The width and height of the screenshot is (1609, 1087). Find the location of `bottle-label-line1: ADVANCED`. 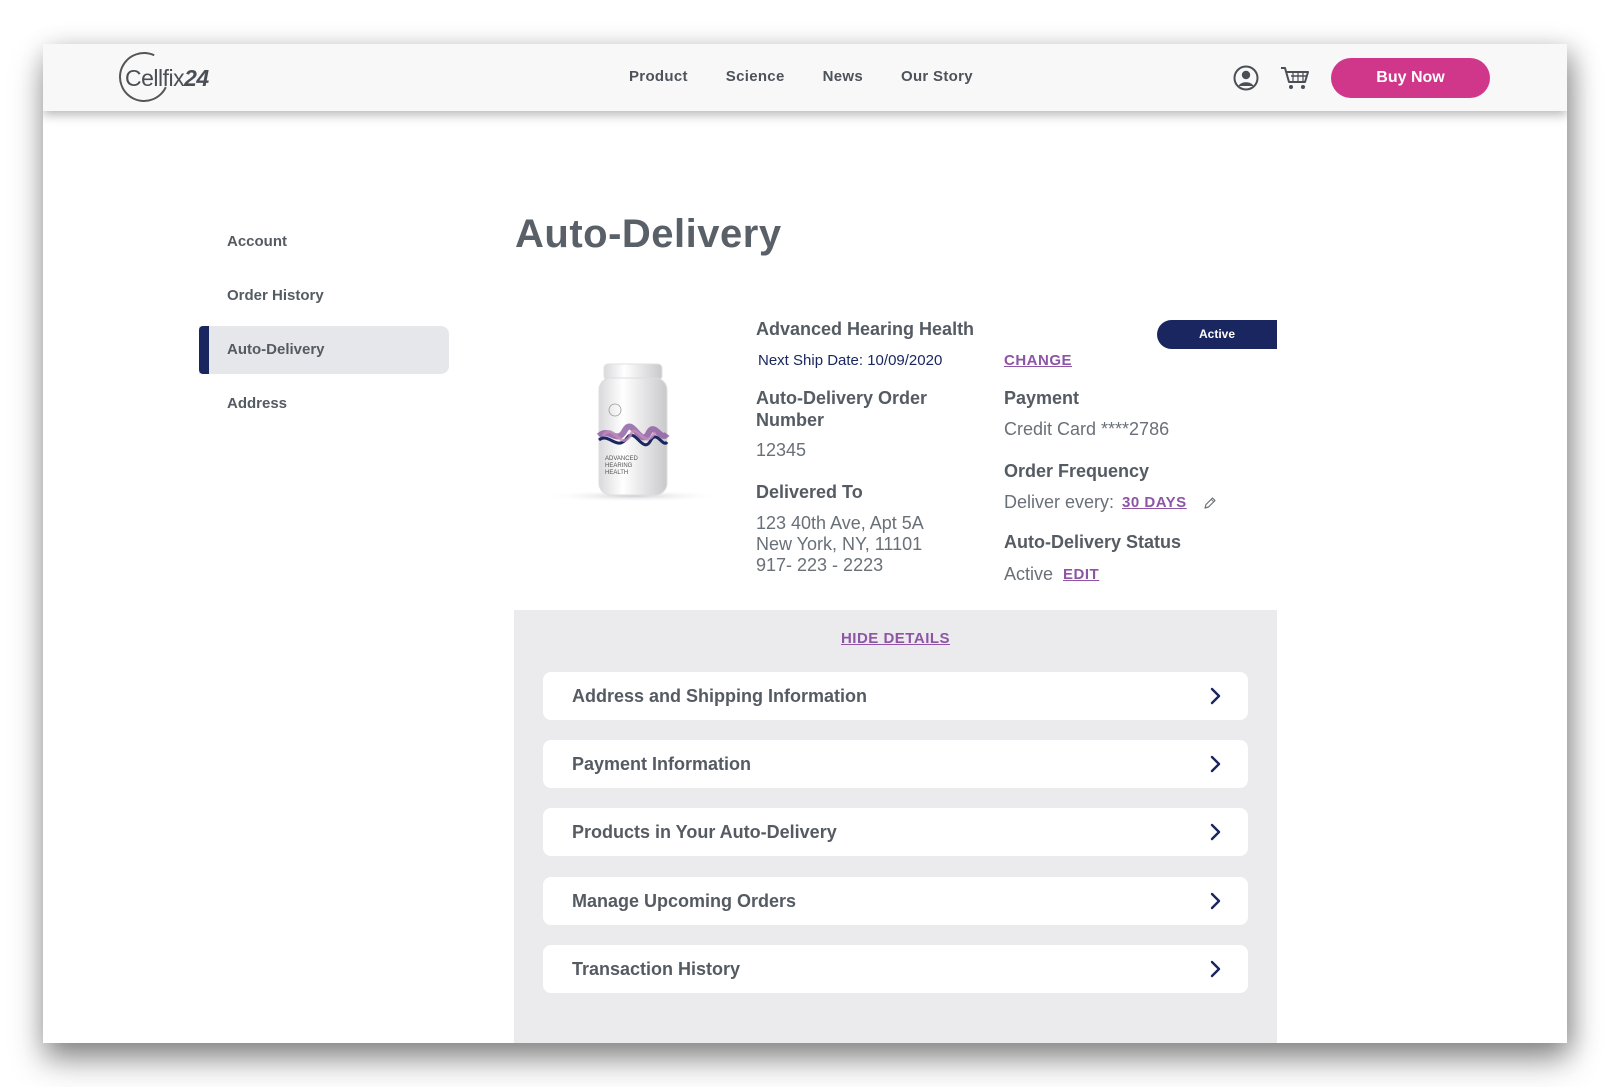

bottle-label-line1: ADVANCED is located at coordinates (622, 459).